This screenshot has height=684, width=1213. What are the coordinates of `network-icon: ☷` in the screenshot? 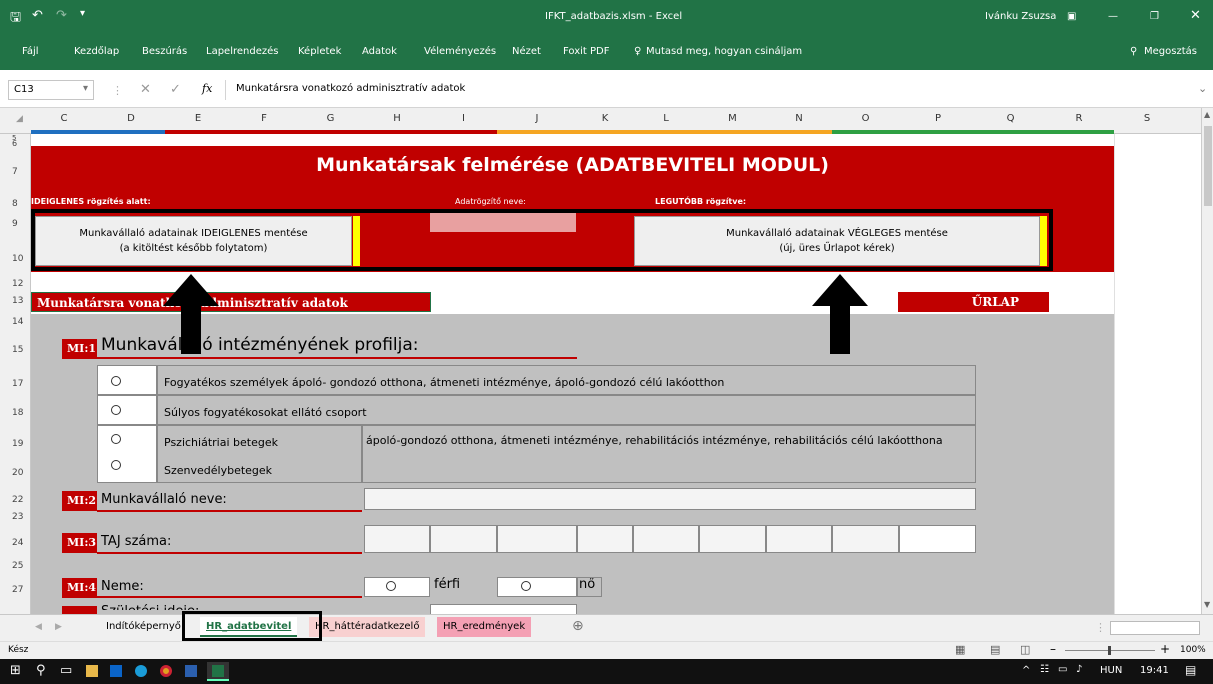 It's located at (1044, 669).